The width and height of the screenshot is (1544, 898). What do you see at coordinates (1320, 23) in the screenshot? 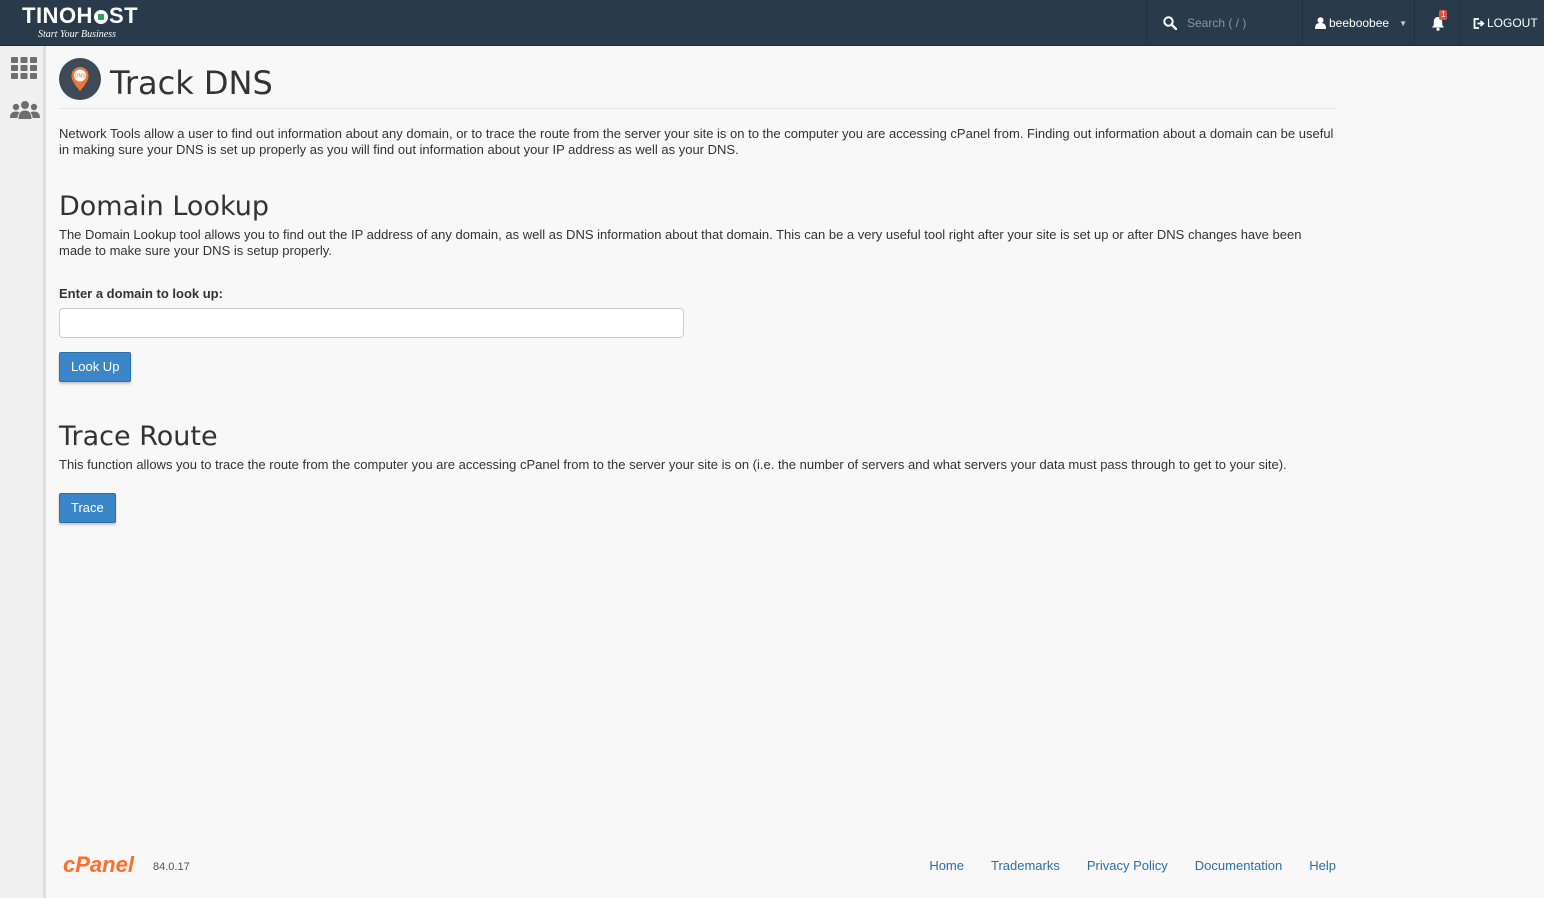
I see `user-icon` at bounding box center [1320, 23].